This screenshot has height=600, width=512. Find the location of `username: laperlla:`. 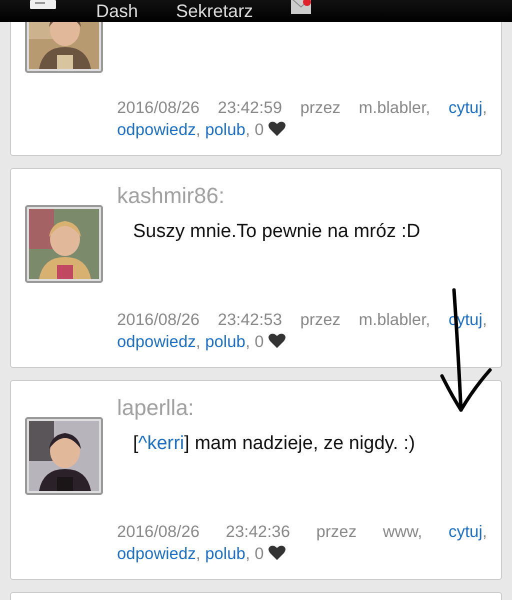

username: laperlla: is located at coordinates (302, 408).